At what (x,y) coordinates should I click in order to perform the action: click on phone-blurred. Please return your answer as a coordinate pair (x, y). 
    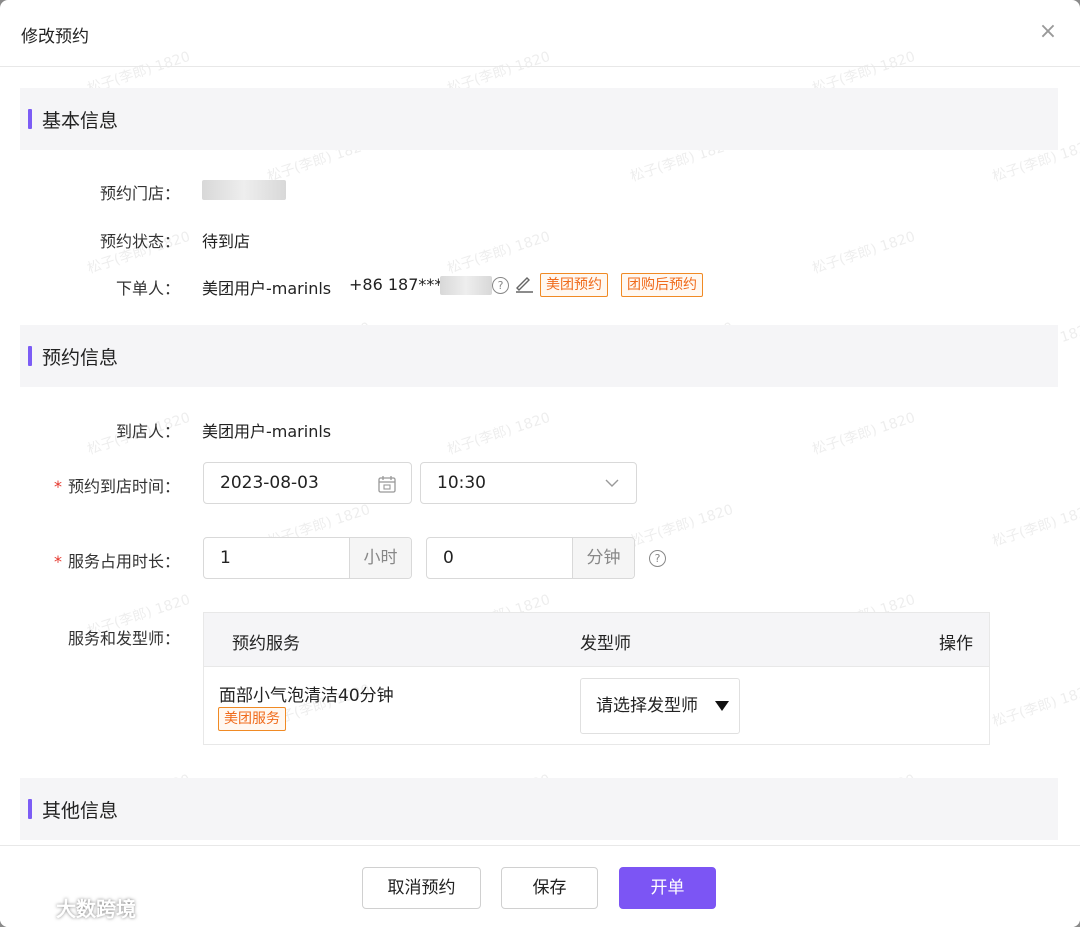
    Looking at the image, I should click on (466, 285).